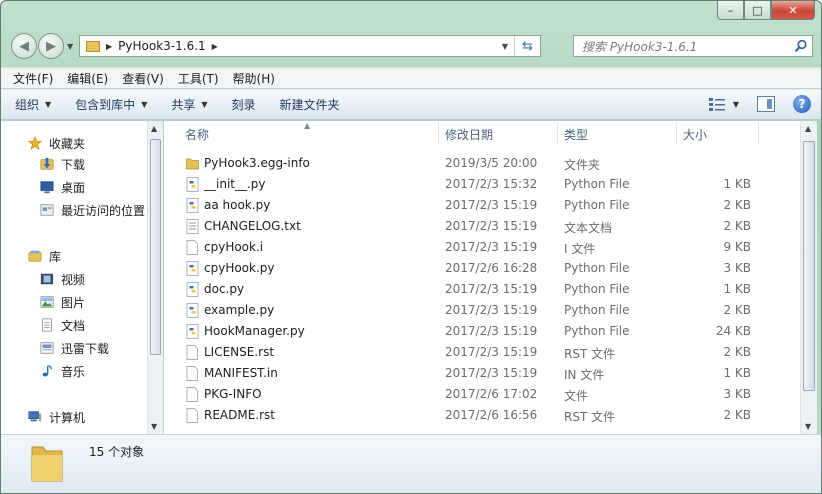 This screenshot has width=822, height=494. I want to click on column-header-date: 修改日期, so click(501, 134).